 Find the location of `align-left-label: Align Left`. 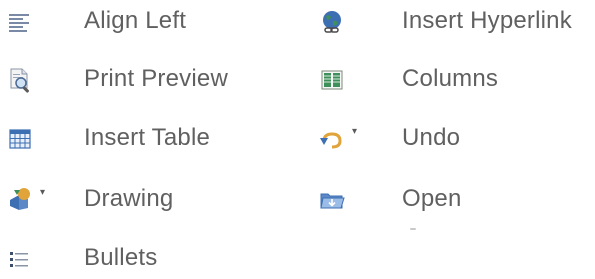

align-left-label: Align Left is located at coordinates (135, 20).